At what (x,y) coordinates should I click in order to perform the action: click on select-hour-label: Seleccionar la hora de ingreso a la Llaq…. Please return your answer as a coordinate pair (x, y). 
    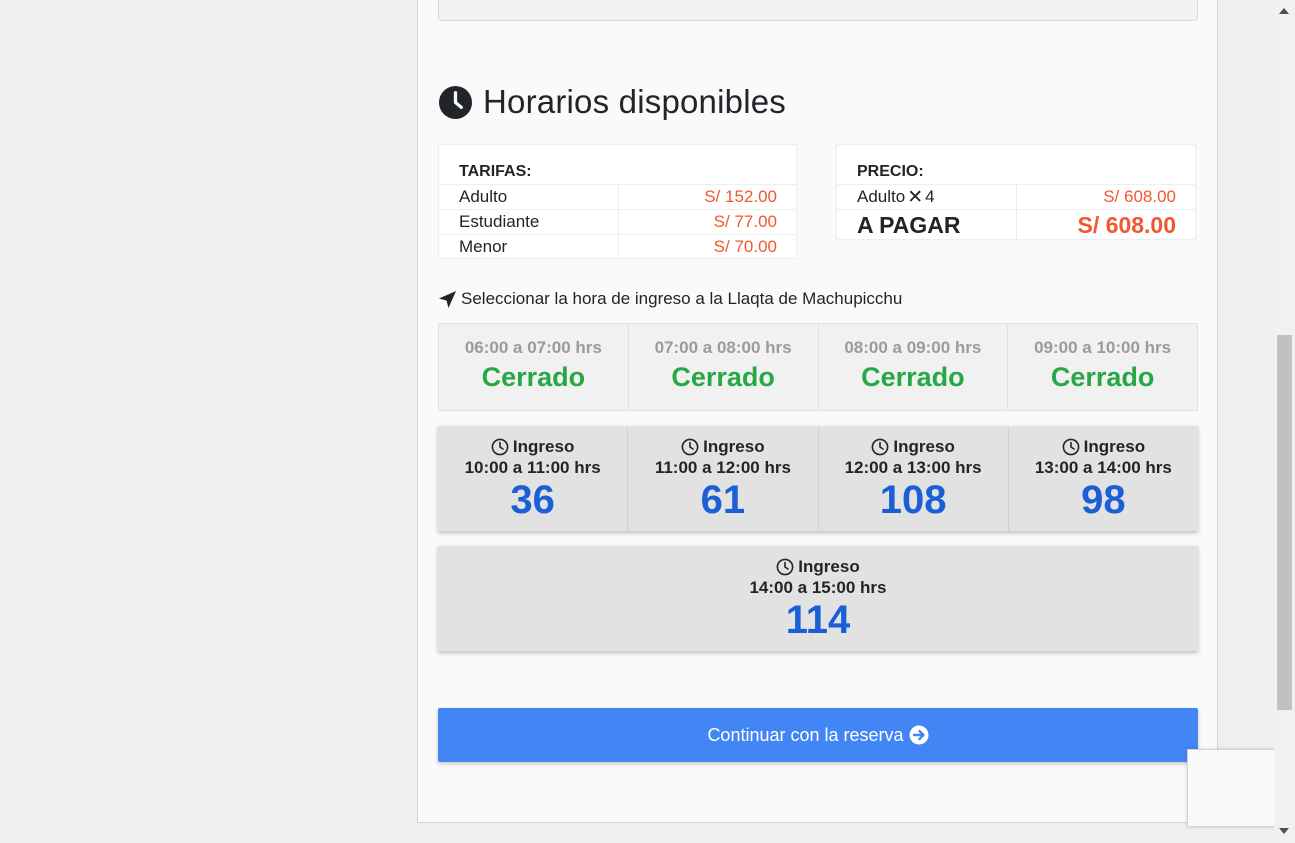
    Looking at the image, I should click on (670, 299).